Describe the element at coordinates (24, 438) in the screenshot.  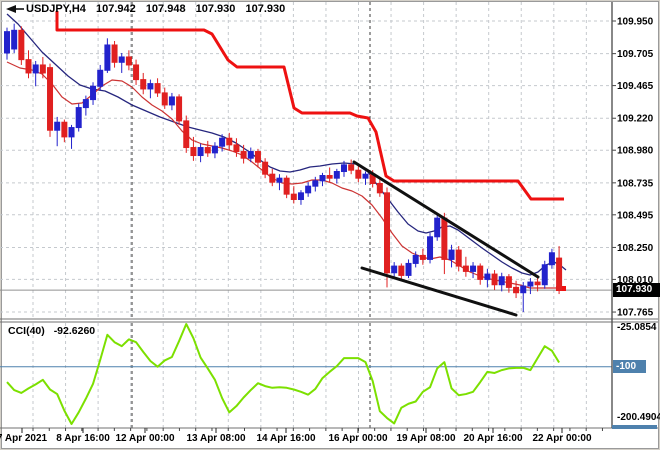
I see `time-axis-label: 7 Apr 2021` at that location.